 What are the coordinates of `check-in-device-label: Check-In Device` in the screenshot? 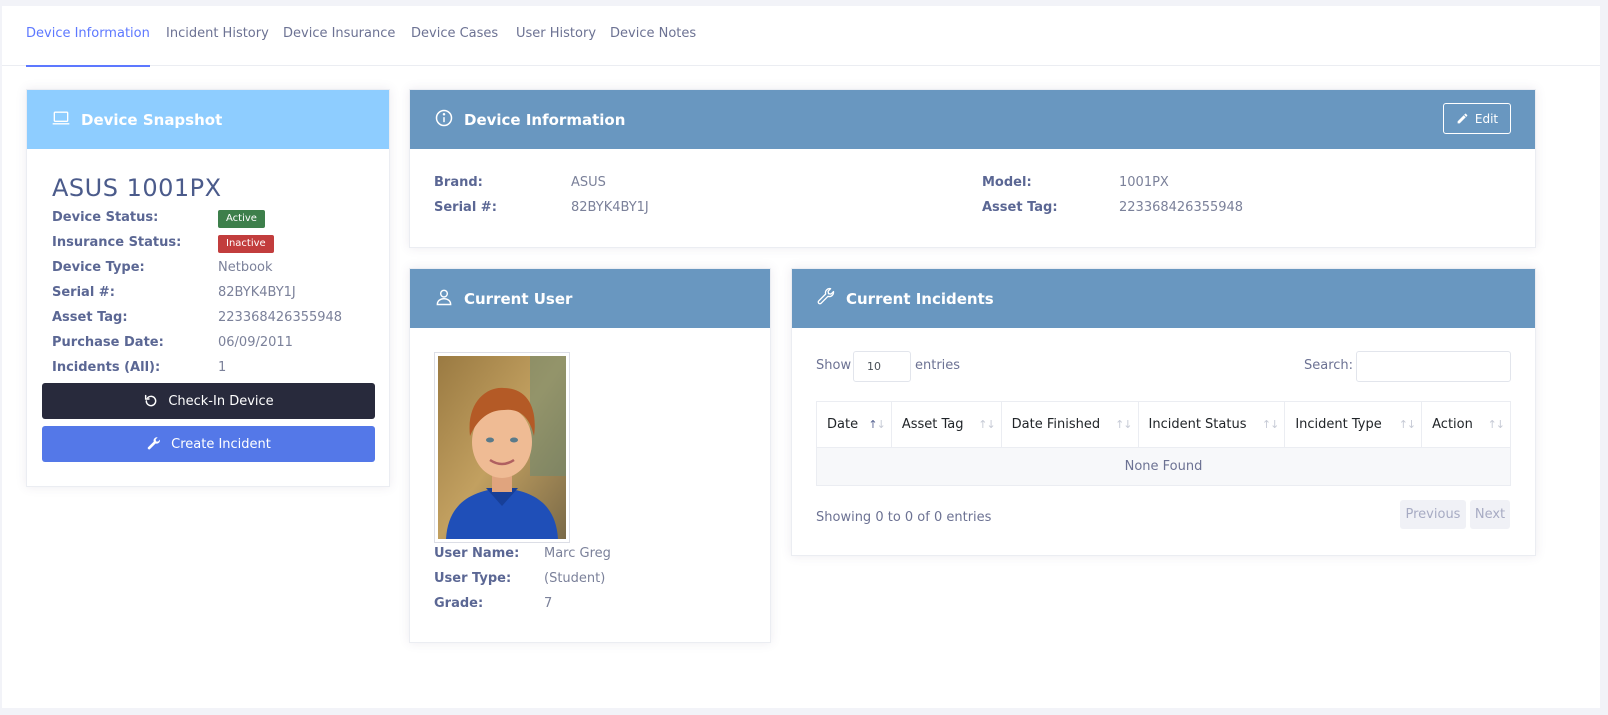 It's located at (221, 401).